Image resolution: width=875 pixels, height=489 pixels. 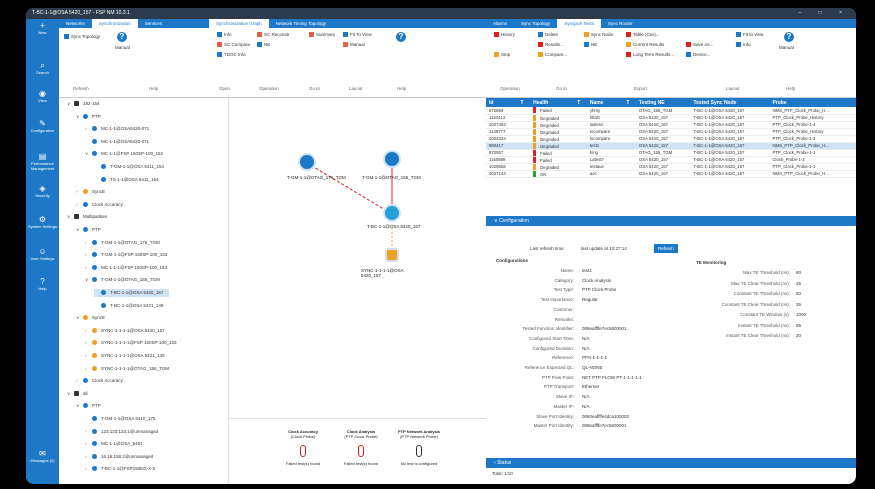 What do you see at coordinates (117, 444) in the screenshot?
I see `tree-item: › MC-1-1@OSA_5401` at bounding box center [117, 444].